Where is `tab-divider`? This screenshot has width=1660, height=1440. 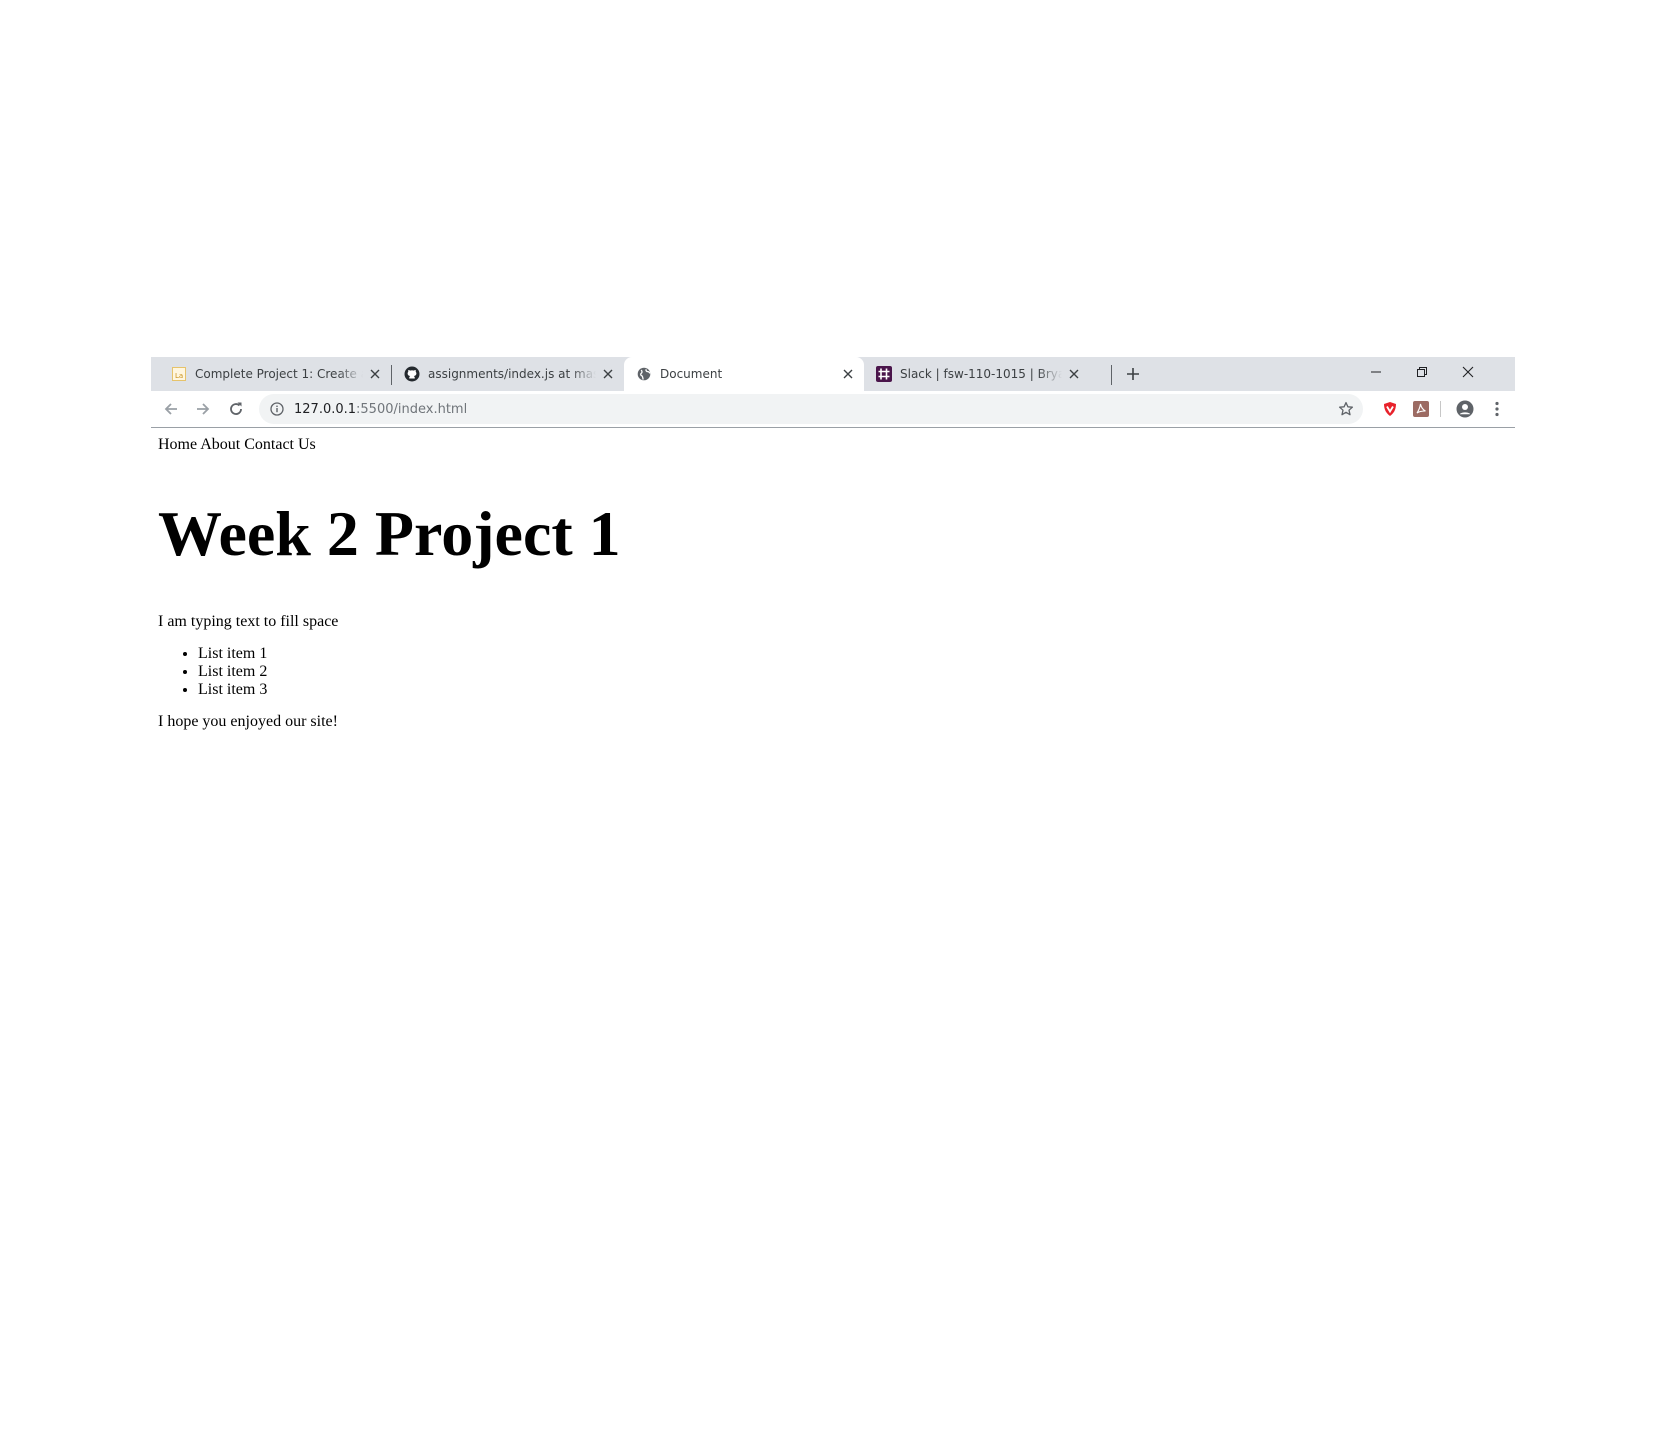 tab-divider is located at coordinates (1111, 375).